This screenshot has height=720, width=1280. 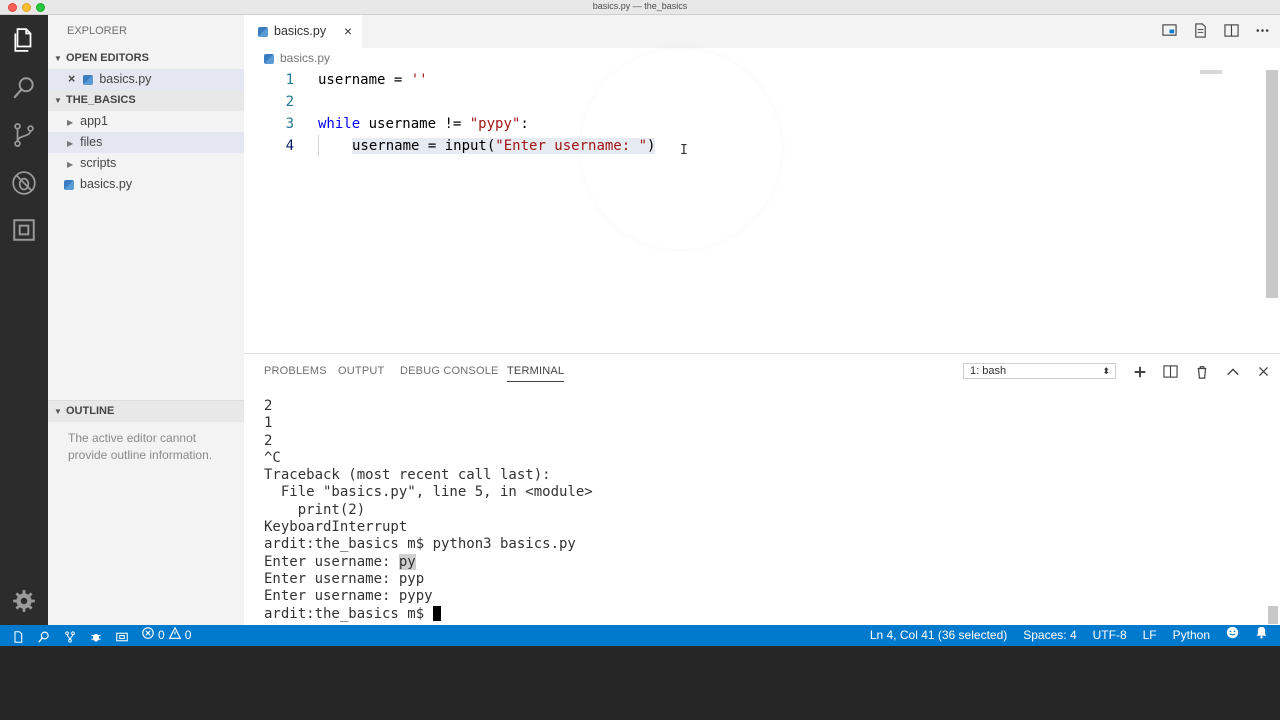 I want to click on terminal-line: Enter username: pyp, so click(x=344, y=578).